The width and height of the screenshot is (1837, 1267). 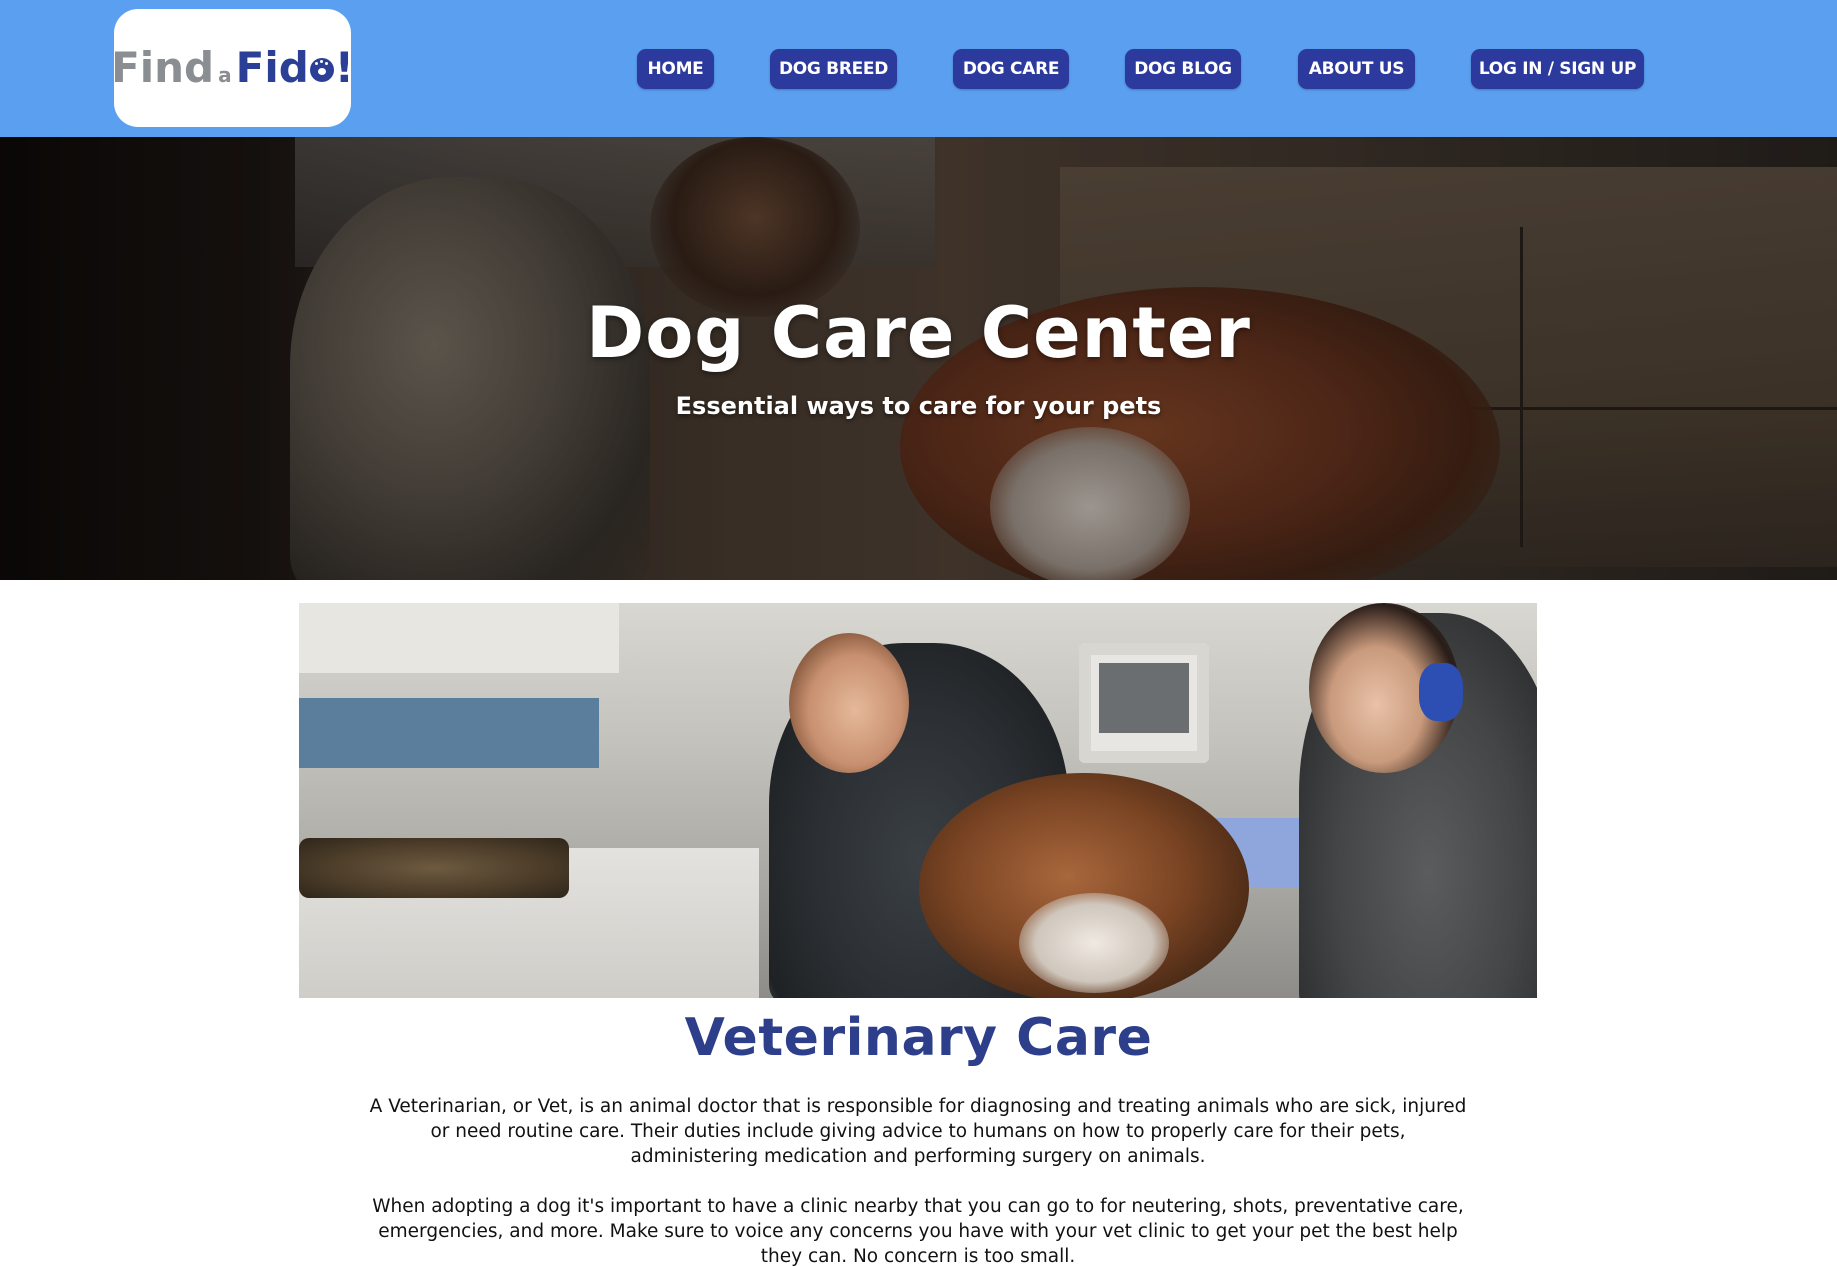 I want to click on vet-photo-blue-wall, so click(x=449, y=733).